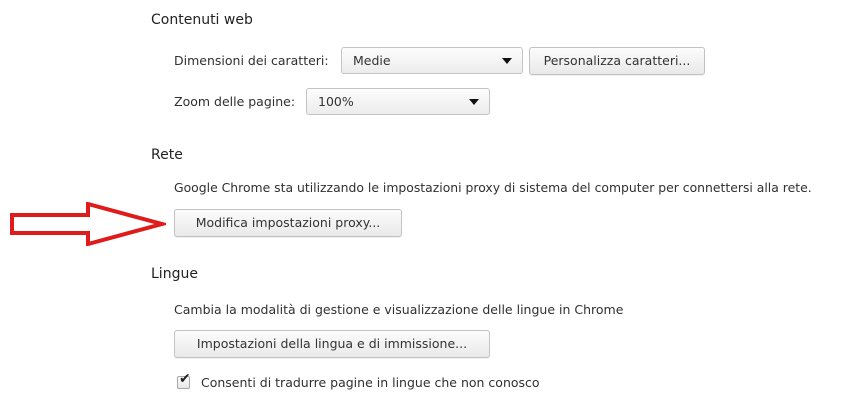  I want to click on zoom-label: Zoom delle pagine:, so click(235, 101).